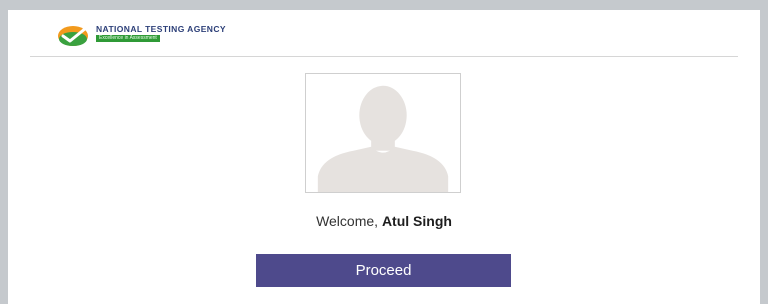 The image size is (768, 304). I want to click on welcome-message: Welcome, Atul Singh, so click(384, 221).